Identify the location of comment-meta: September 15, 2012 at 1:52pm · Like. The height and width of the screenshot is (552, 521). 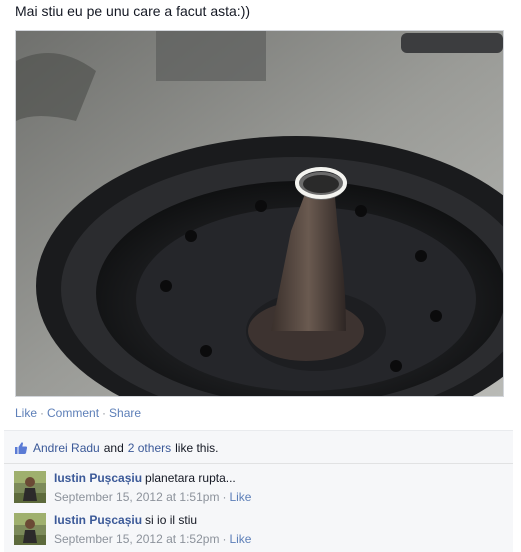
(152, 539).